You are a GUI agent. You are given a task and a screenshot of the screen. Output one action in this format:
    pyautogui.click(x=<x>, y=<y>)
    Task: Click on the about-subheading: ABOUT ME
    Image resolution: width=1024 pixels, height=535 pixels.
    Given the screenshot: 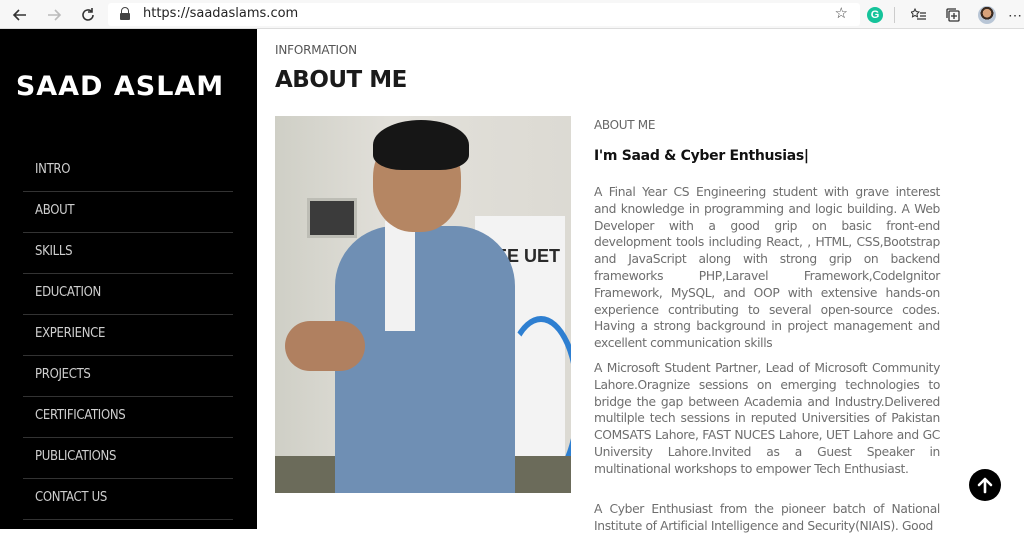 What is the action you would take?
    pyautogui.click(x=625, y=125)
    